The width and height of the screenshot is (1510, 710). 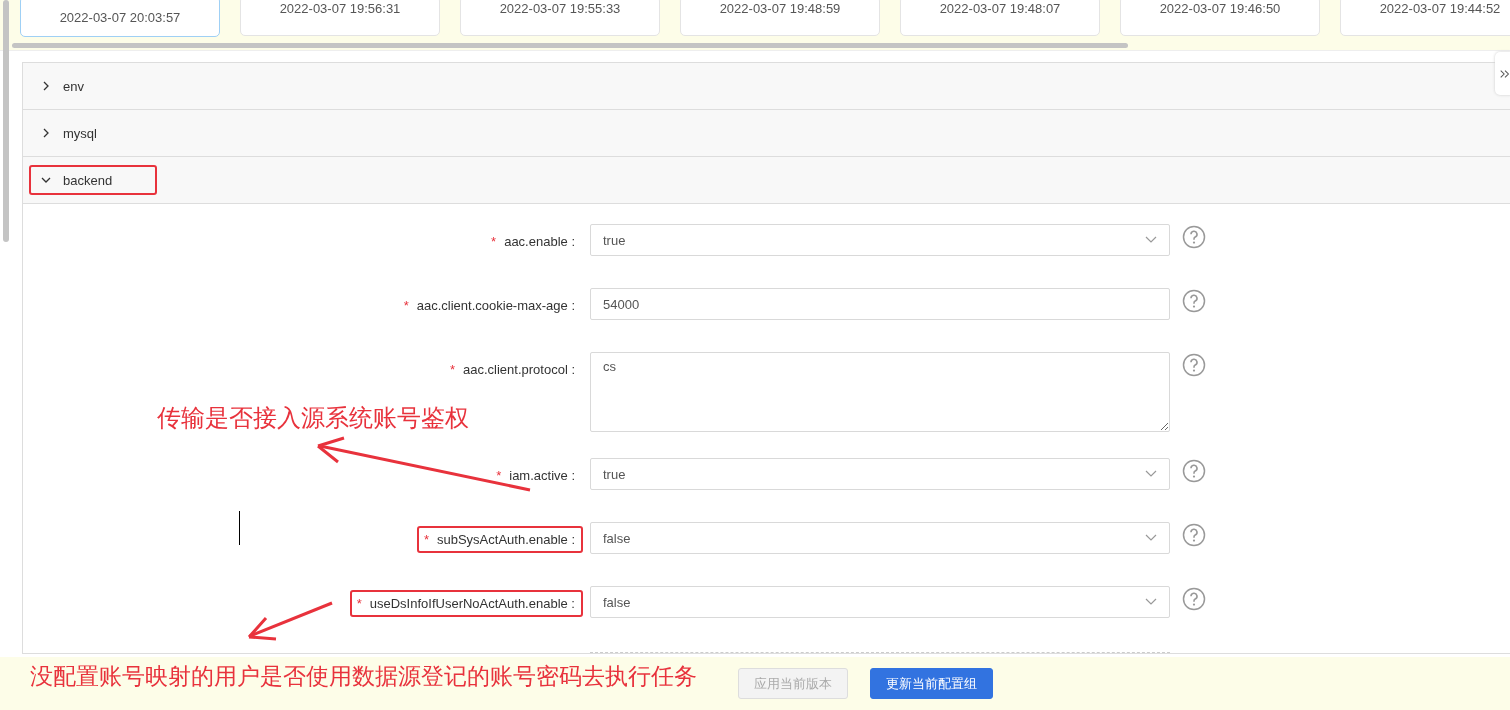 I want to click on section-header: backend, so click(x=93, y=180).